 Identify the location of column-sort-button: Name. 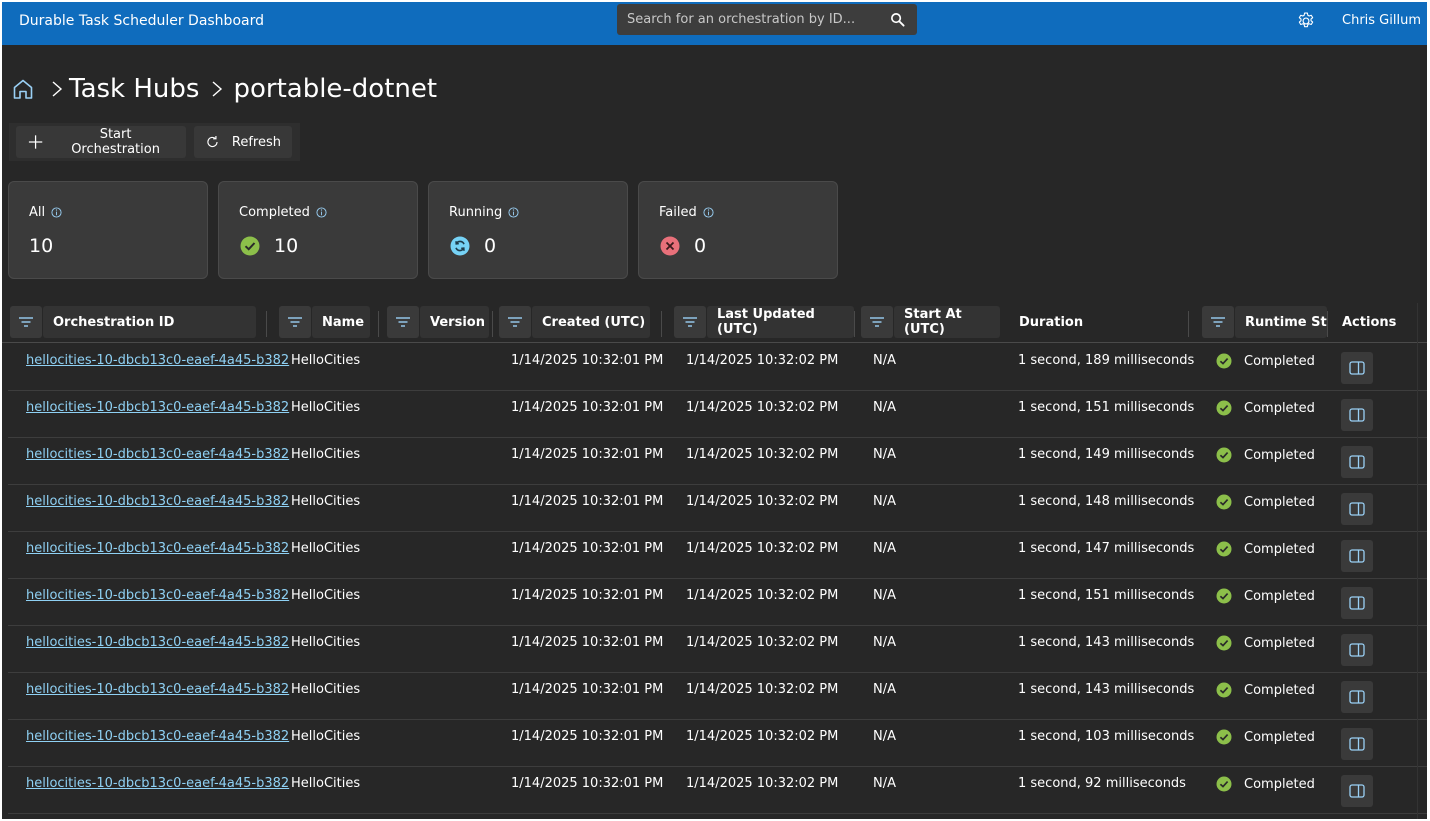
(341, 322).